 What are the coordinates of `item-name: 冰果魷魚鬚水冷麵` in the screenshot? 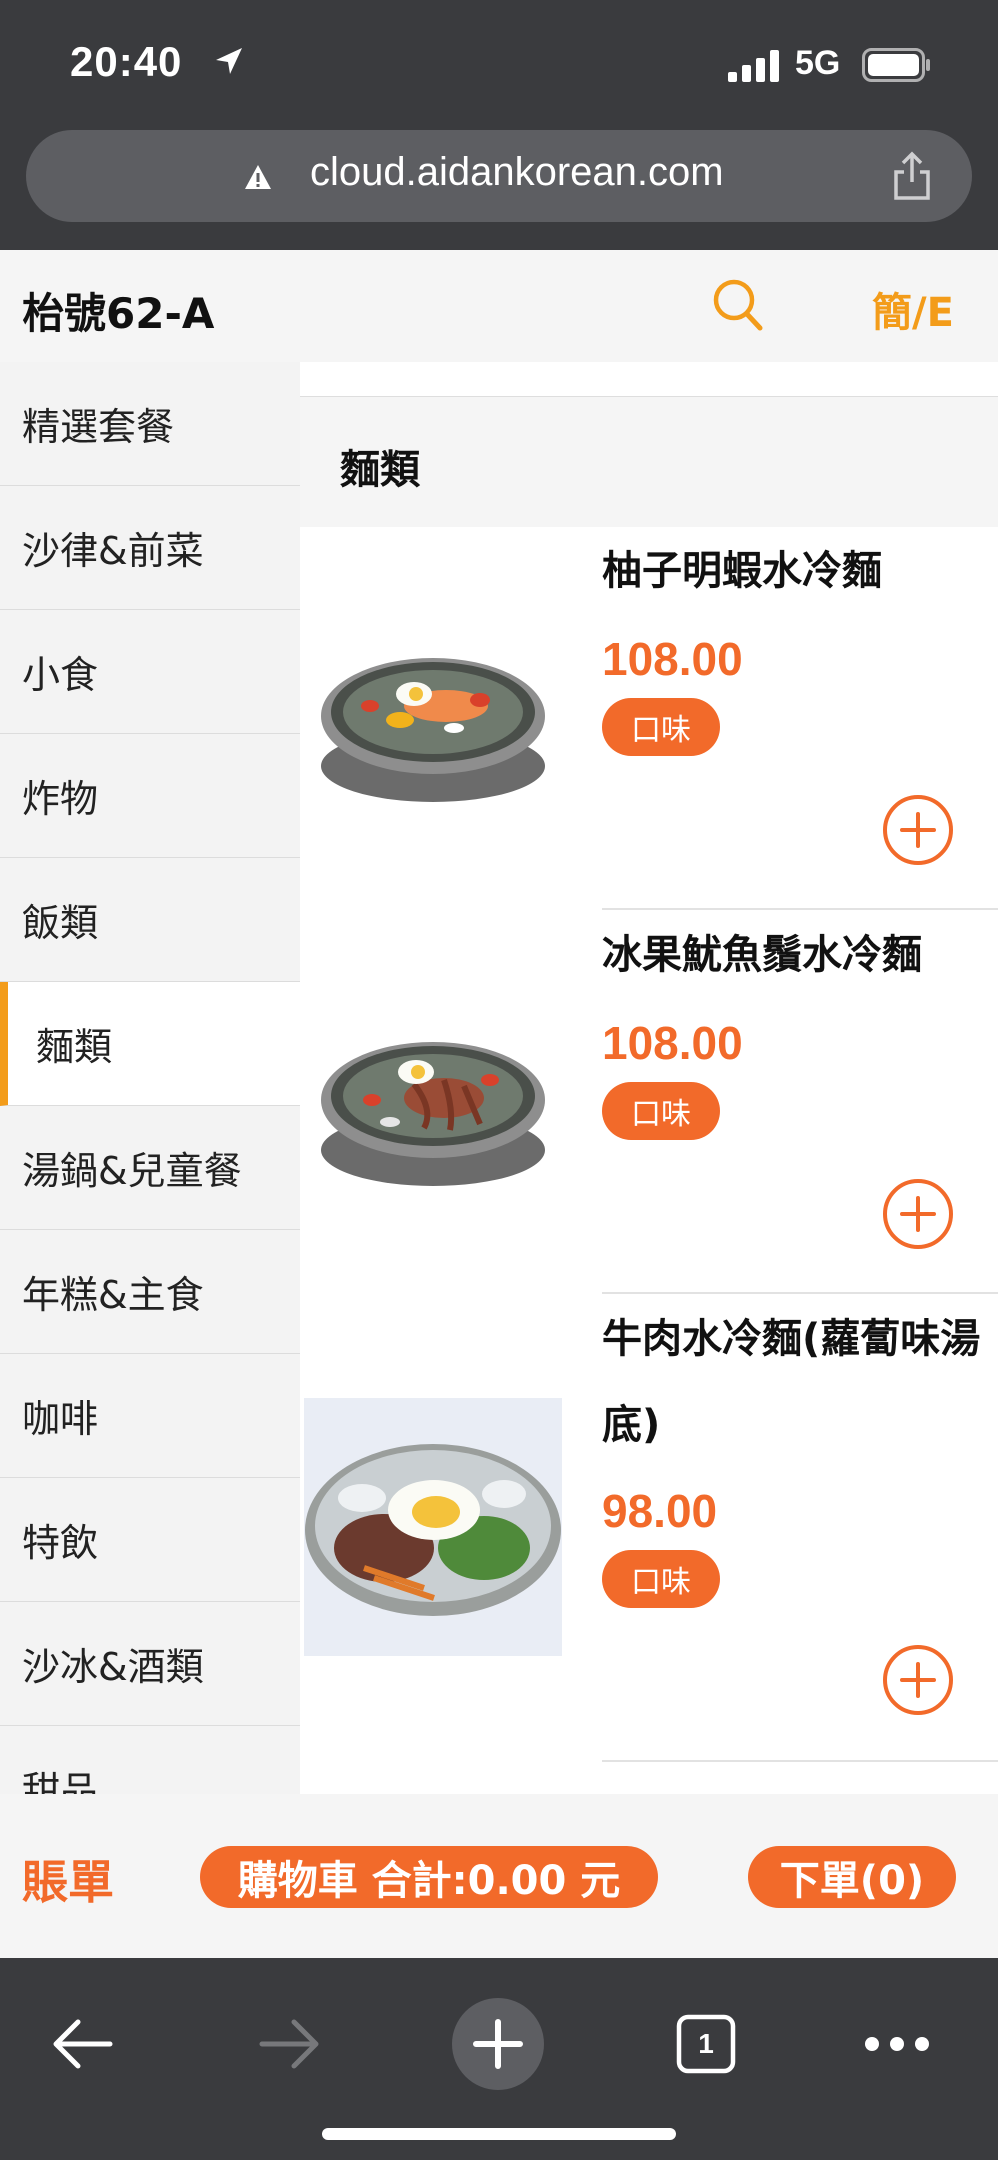 It's located at (762, 955).